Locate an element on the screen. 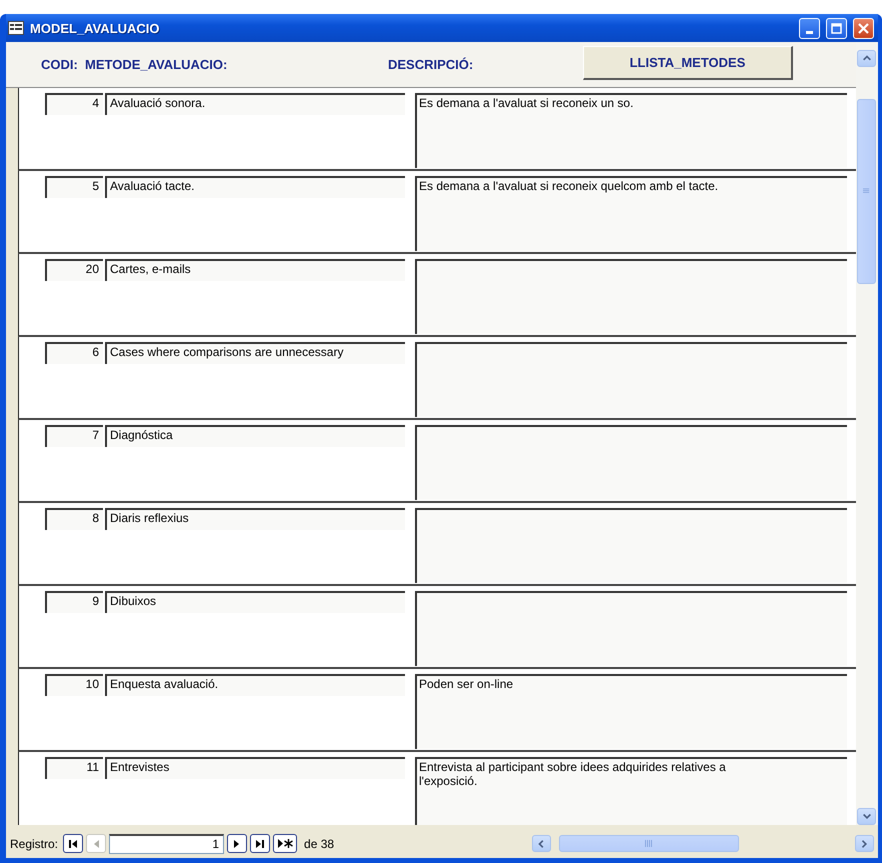  new-record-button is located at coordinates (285, 843).